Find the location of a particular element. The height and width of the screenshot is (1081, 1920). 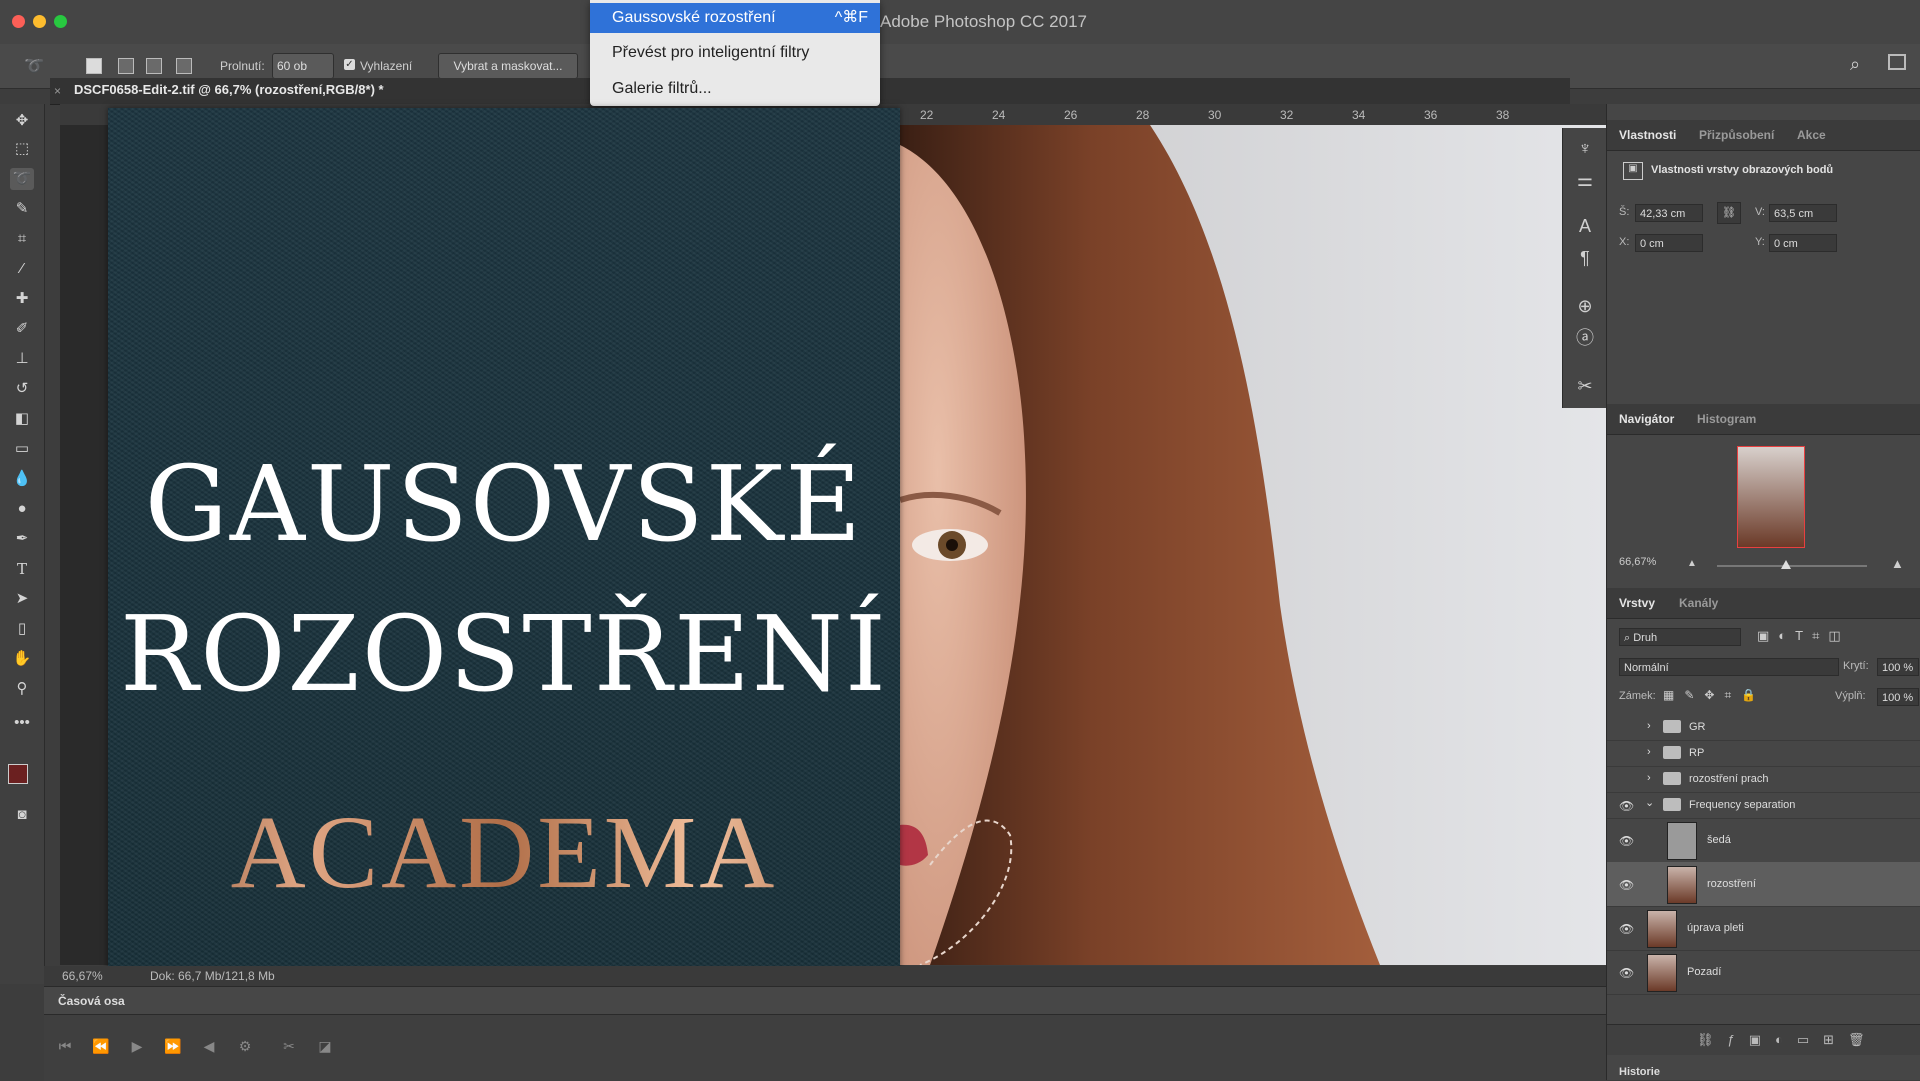

layer-row-selected: 👁 rozostření is located at coordinates (1763, 884).